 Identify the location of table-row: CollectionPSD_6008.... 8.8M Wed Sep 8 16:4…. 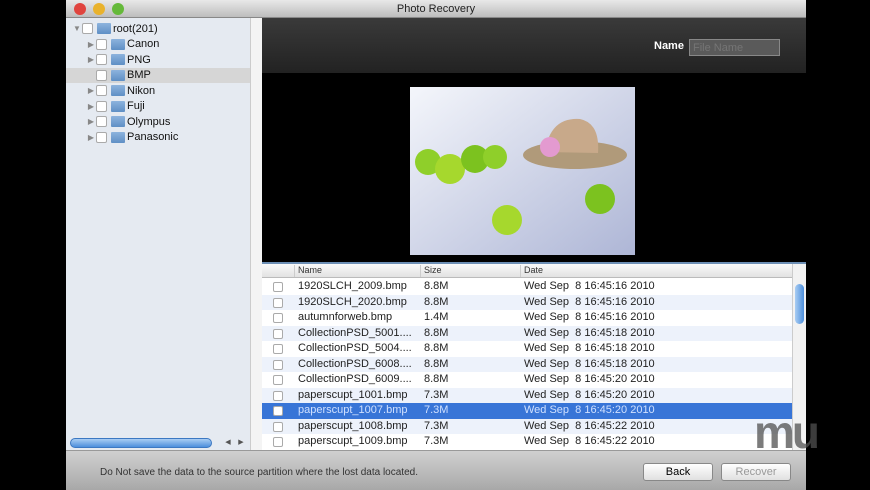
(527, 364).